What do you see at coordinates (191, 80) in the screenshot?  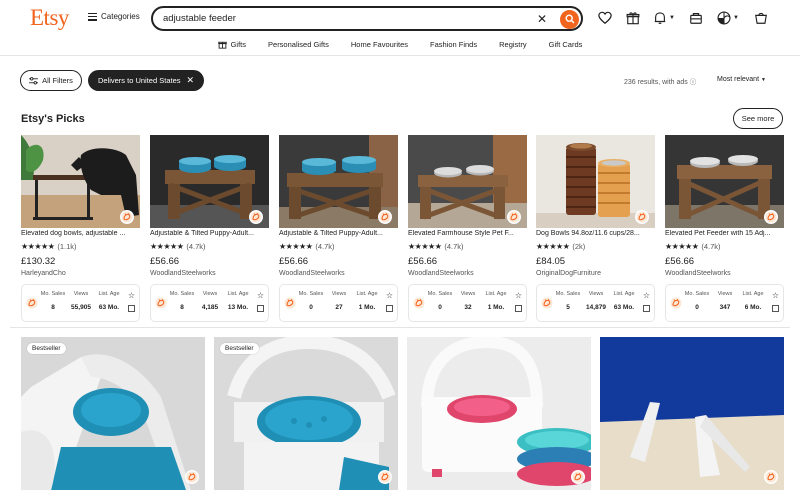 I see `close-icon: ✕` at bounding box center [191, 80].